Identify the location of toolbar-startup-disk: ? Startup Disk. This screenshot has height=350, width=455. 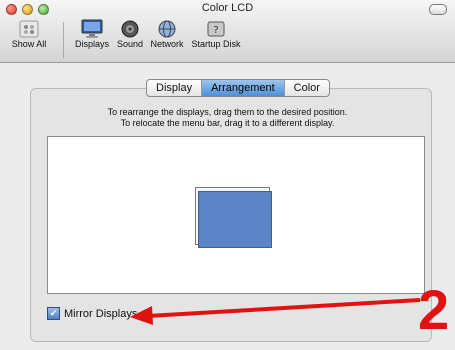
(216, 34).